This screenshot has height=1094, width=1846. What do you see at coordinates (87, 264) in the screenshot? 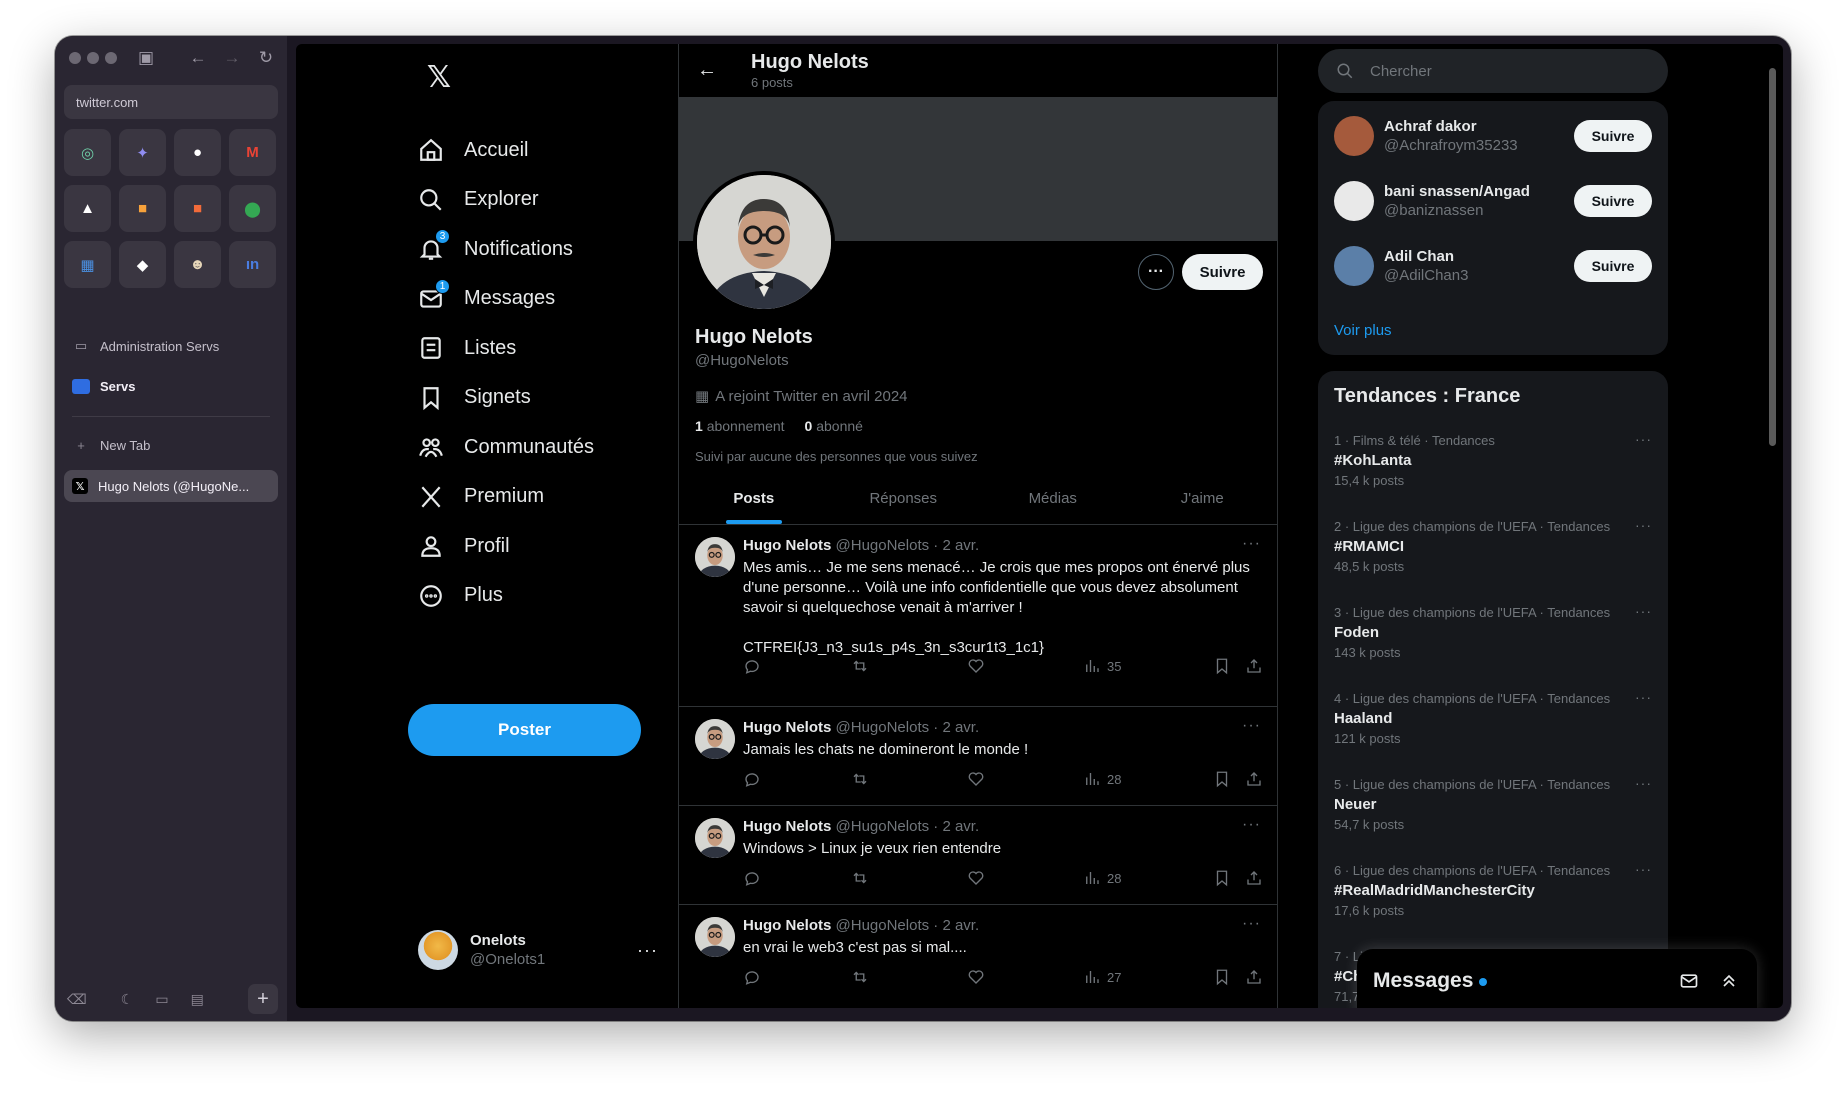
I see `favorite-calendar: ▦` at bounding box center [87, 264].